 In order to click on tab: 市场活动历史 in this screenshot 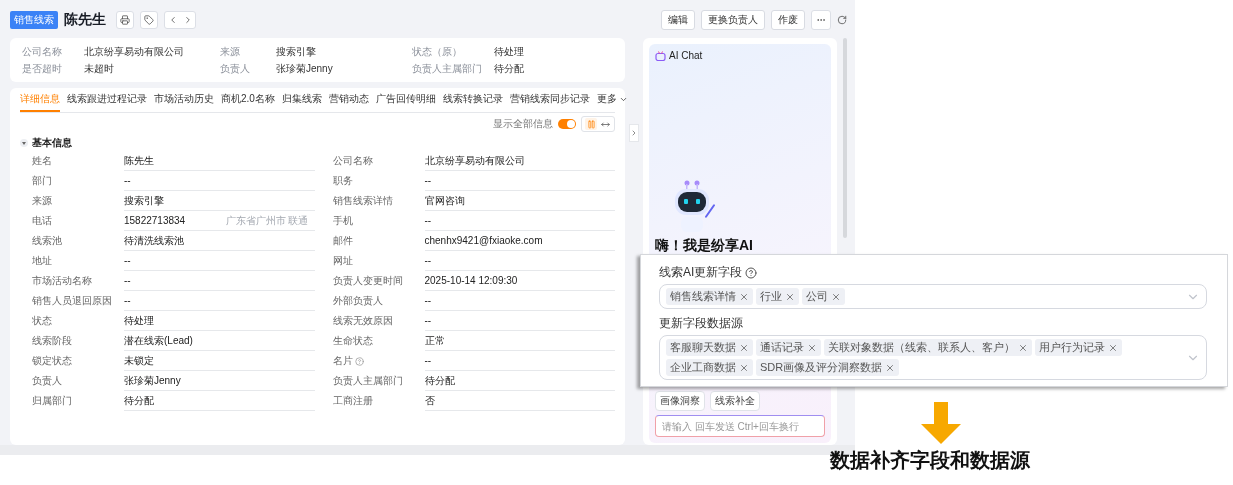, I will do `click(184, 100)`.